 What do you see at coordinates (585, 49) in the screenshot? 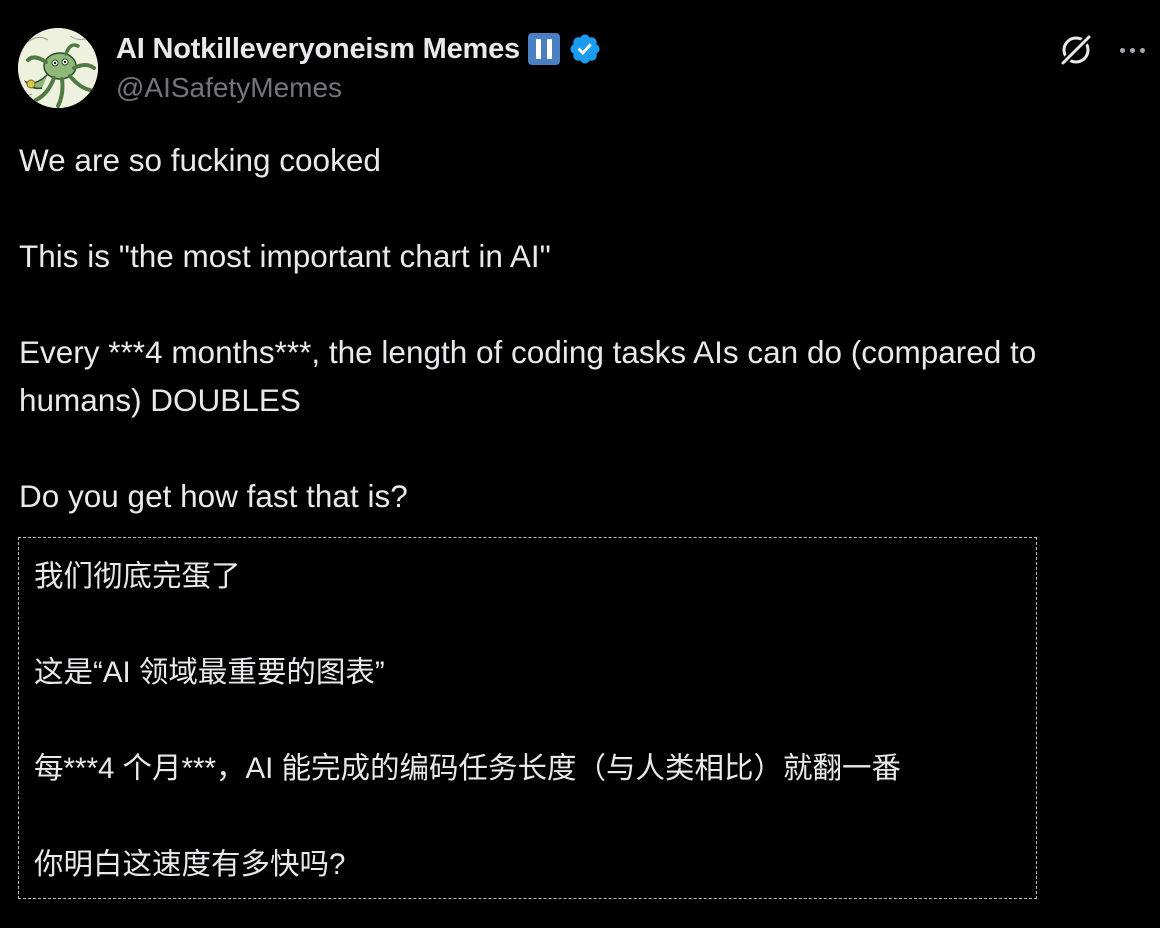
I see `verified-badge-icon` at bounding box center [585, 49].